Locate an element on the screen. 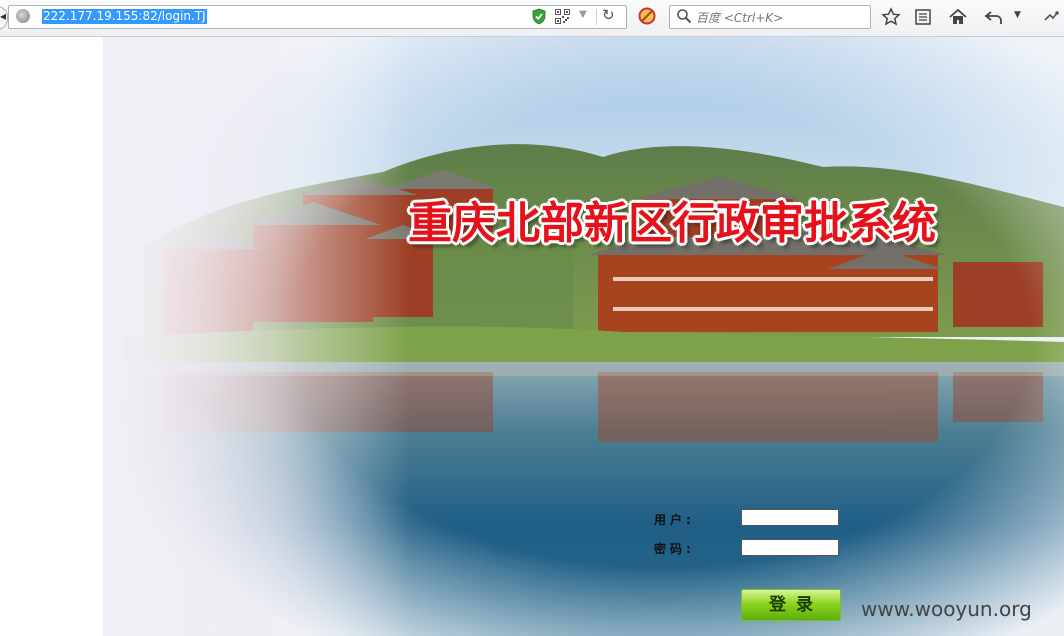 The height and width of the screenshot is (636, 1064). more-tools-dropdown-icon: ▼ is located at coordinates (1017, 15).